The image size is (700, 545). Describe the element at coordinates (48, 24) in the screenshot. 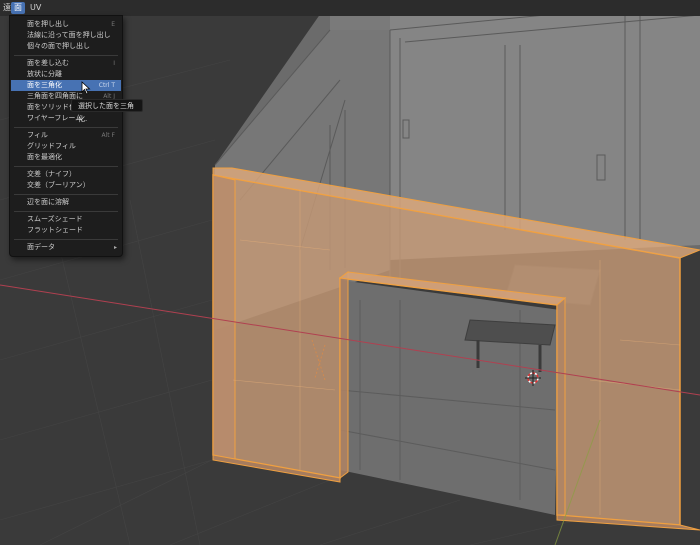

I see `menu-item-label: 面を押し出し` at that location.